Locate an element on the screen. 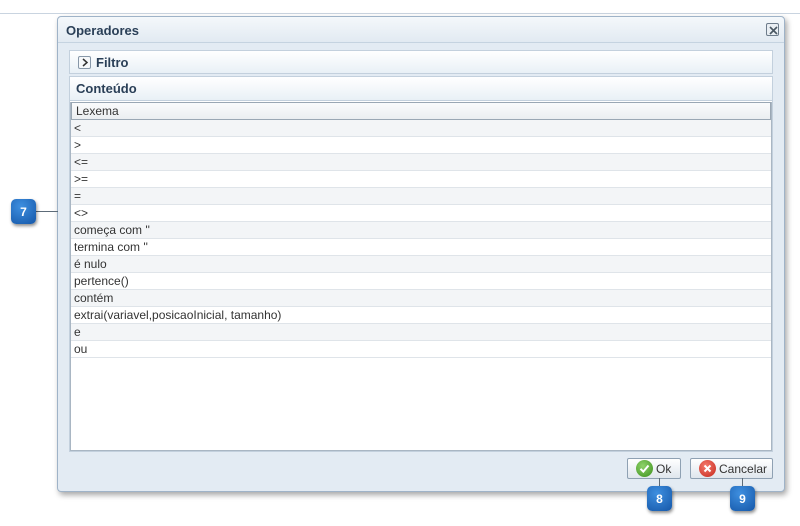 This screenshot has height=526, width=800. content-panel-header: Conteúdo is located at coordinates (421, 88).